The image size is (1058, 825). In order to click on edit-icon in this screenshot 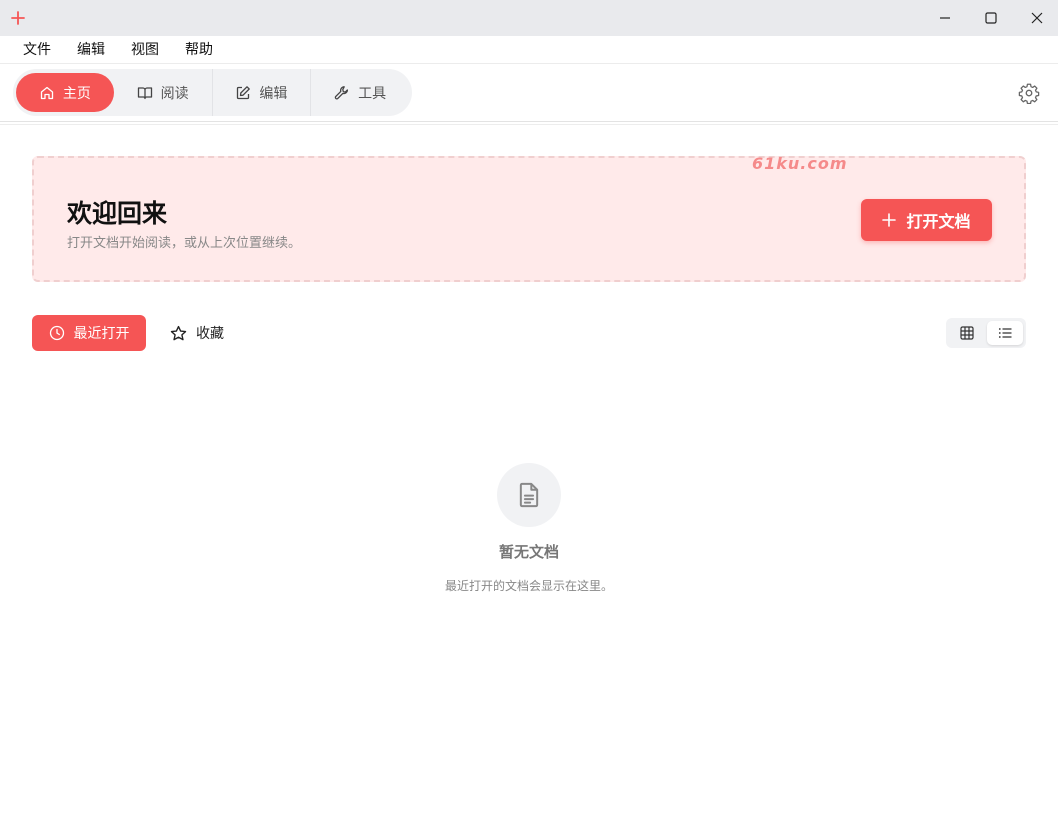, I will do `click(244, 92)`.